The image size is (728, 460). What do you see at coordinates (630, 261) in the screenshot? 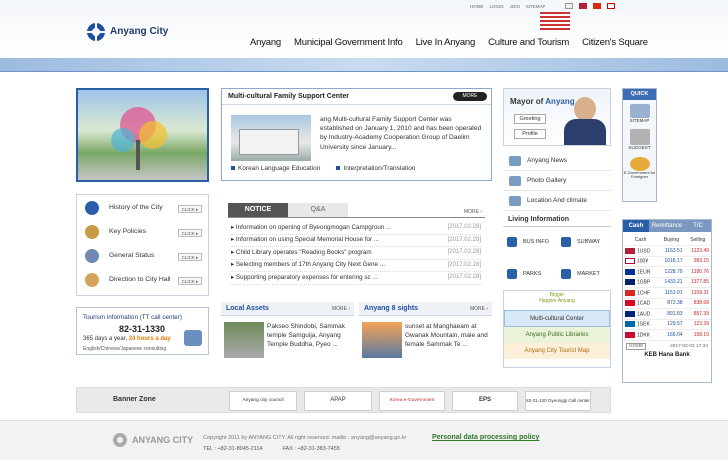
I see `flag-jpy-icon` at bounding box center [630, 261].